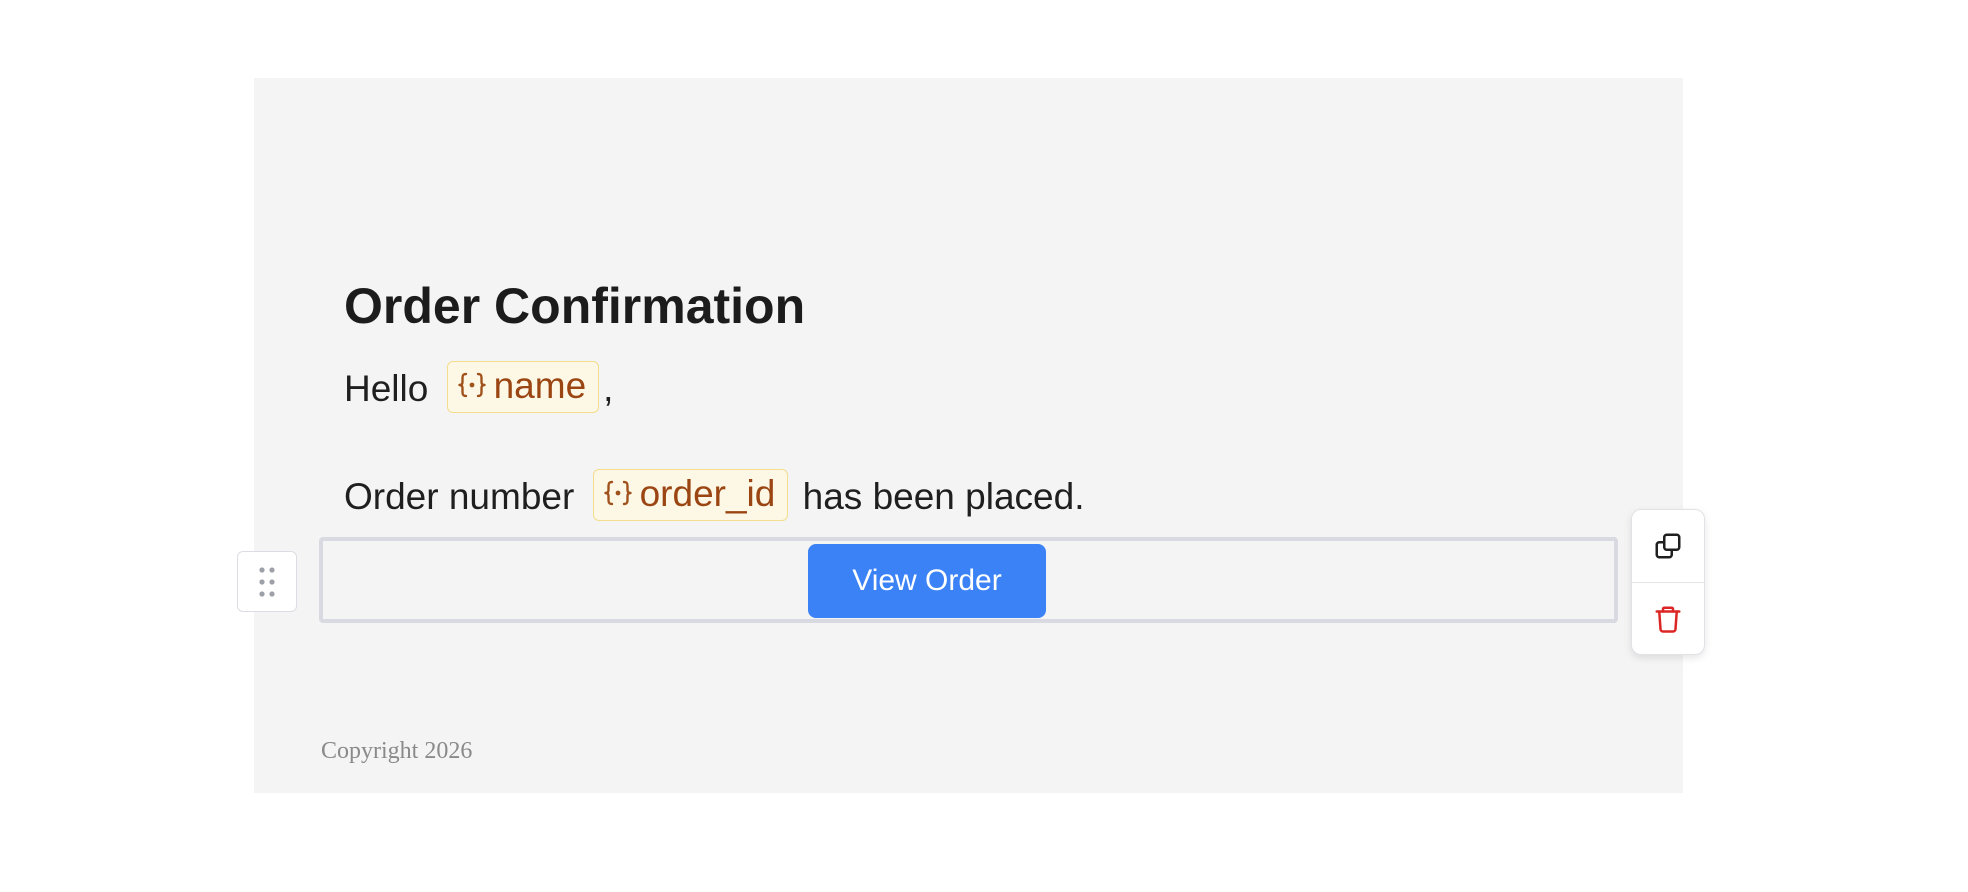  What do you see at coordinates (707, 494) in the screenshot?
I see `variable-order-id-label: order_id` at bounding box center [707, 494].